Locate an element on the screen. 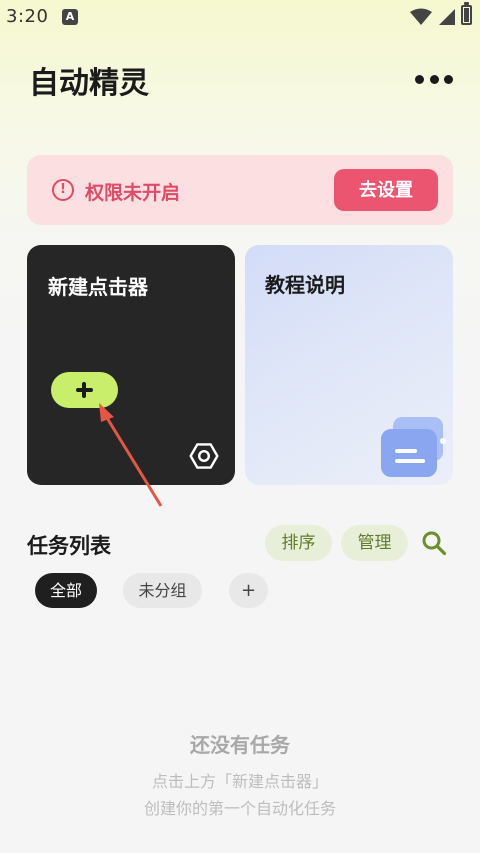 The image size is (480, 853). task-list-title: 任务列表 is located at coordinates (69, 546).